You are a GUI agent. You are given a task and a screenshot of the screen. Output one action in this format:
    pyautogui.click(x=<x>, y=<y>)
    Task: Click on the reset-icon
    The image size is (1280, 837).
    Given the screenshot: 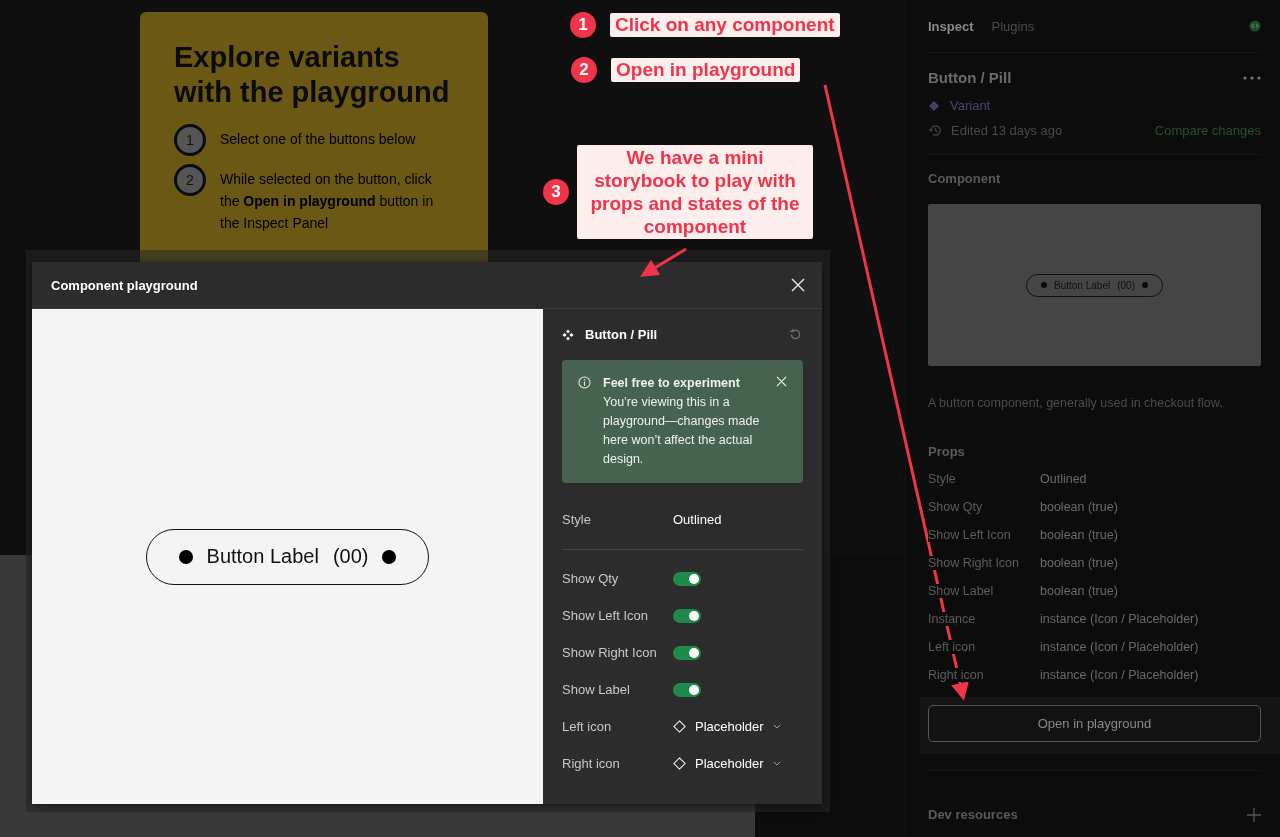 What is the action you would take?
    pyautogui.click(x=795, y=334)
    